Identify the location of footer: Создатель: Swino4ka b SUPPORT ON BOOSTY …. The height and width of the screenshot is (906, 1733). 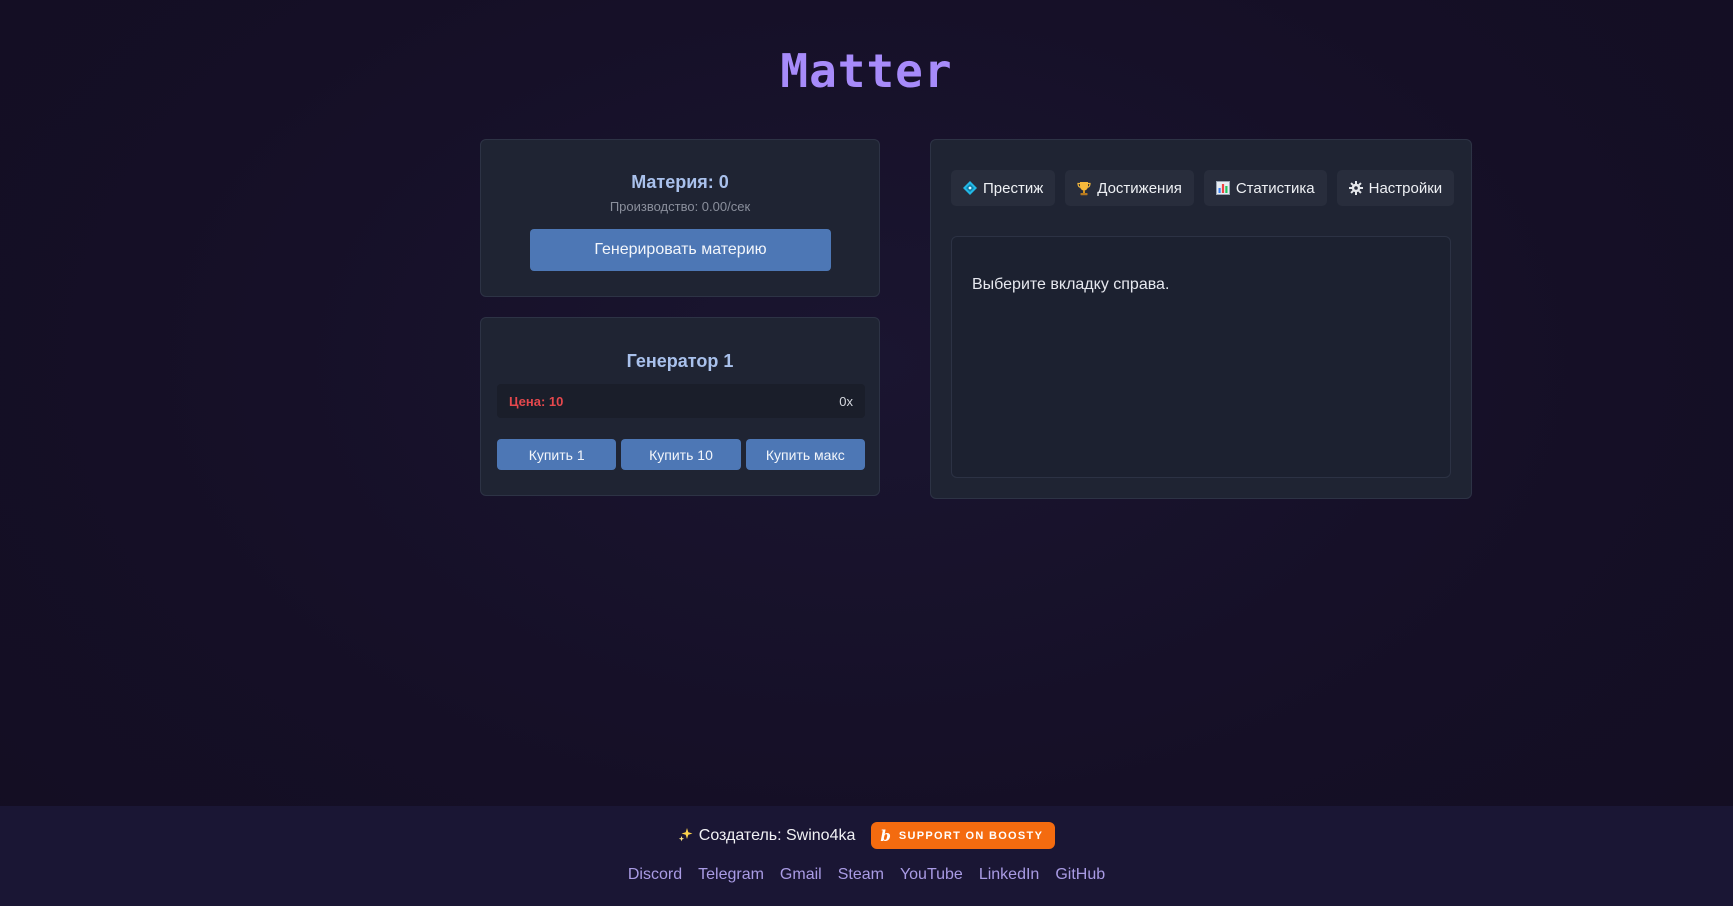
(866, 856).